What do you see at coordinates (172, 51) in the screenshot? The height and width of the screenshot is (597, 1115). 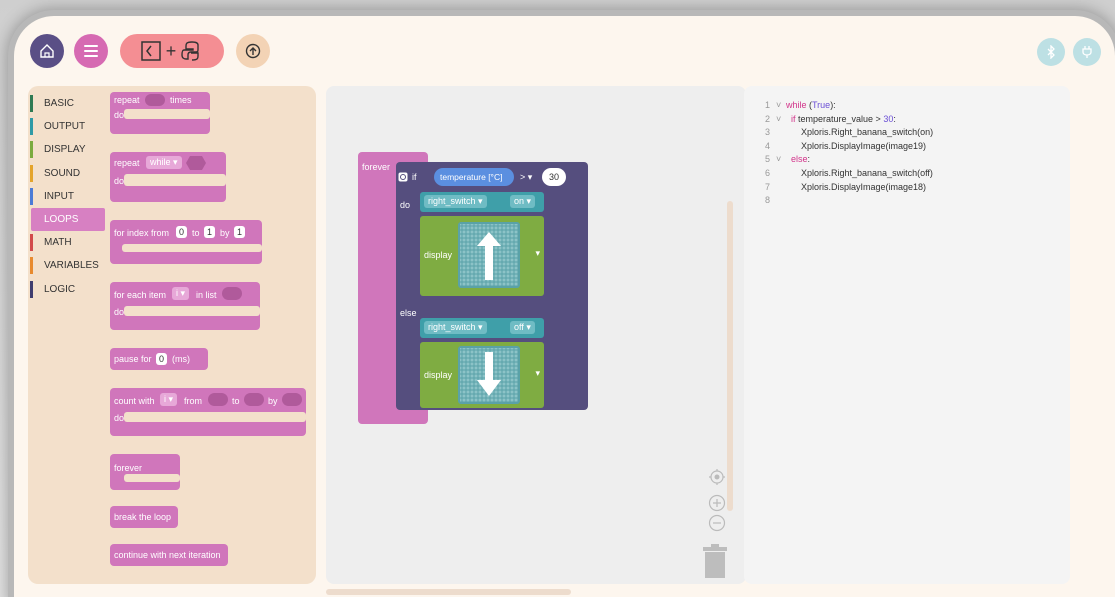 I see `blocks-python-mode-button: +` at bounding box center [172, 51].